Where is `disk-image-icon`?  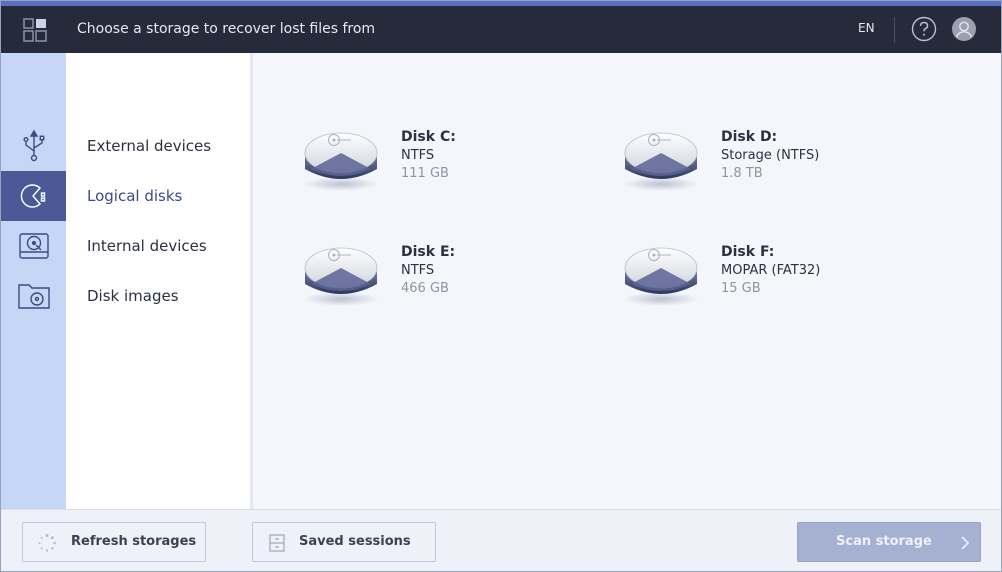 disk-image-icon is located at coordinates (33, 296).